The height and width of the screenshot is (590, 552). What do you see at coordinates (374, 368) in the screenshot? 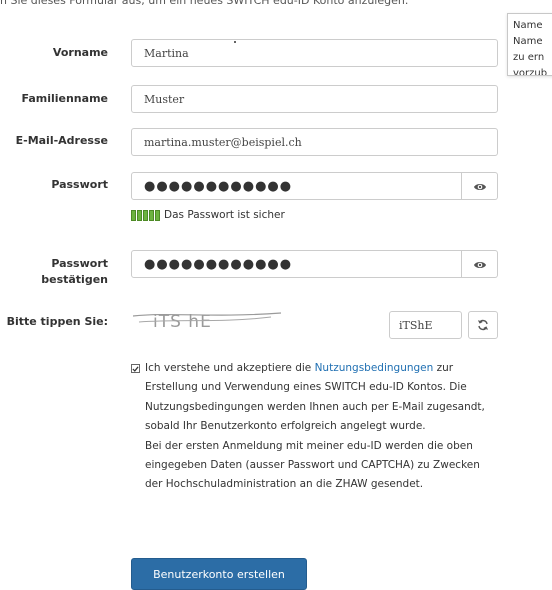
I see `terms-link: Nutzungsbedingungen` at bounding box center [374, 368].